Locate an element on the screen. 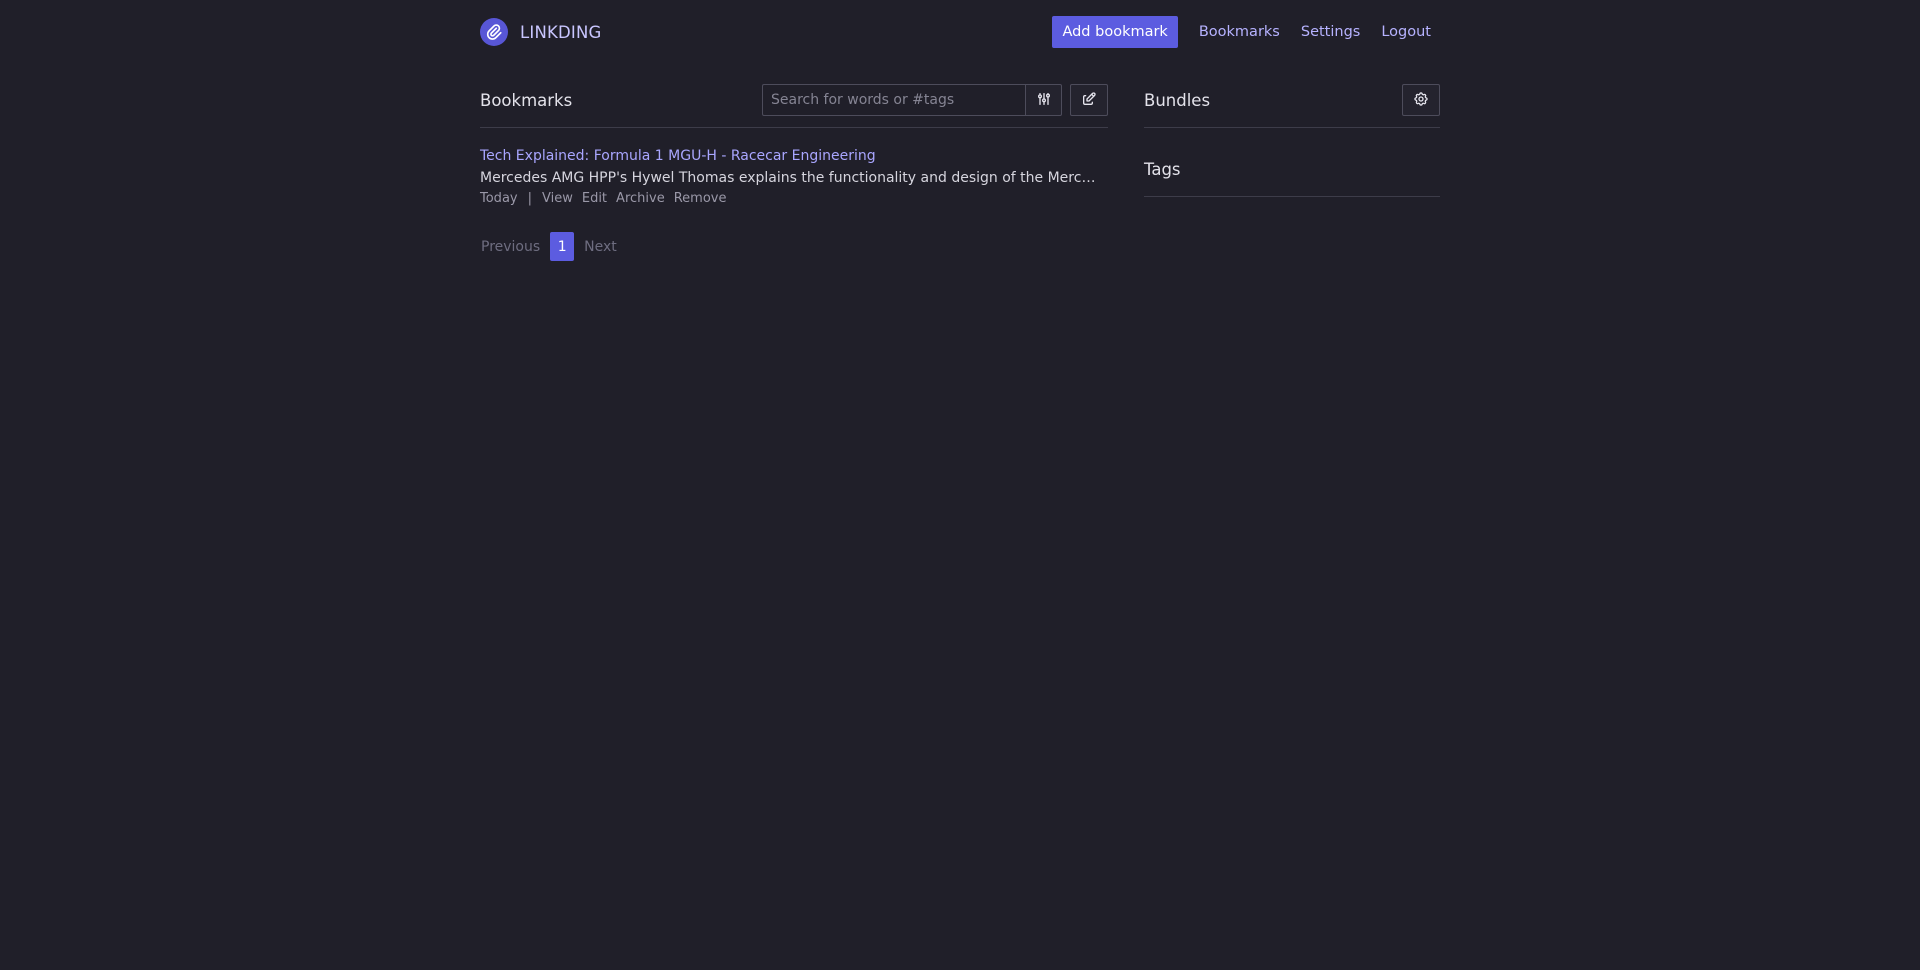  nav-bookmarks-link: Bookmarks is located at coordinates (1239, 32).